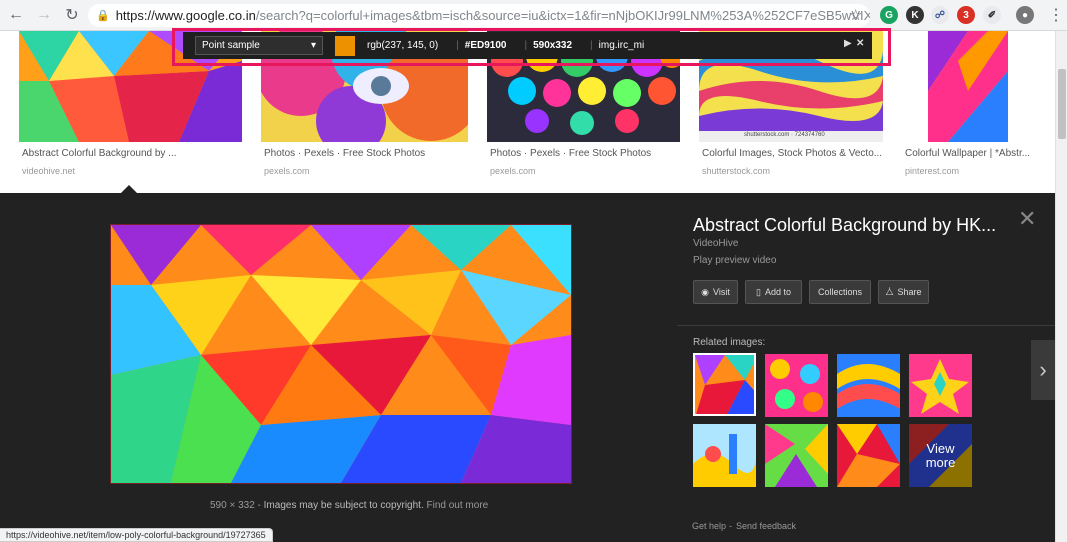  Describe the element at coordinates (1061, 286) in the screenshot. I see `page-scrollbar` at that location.